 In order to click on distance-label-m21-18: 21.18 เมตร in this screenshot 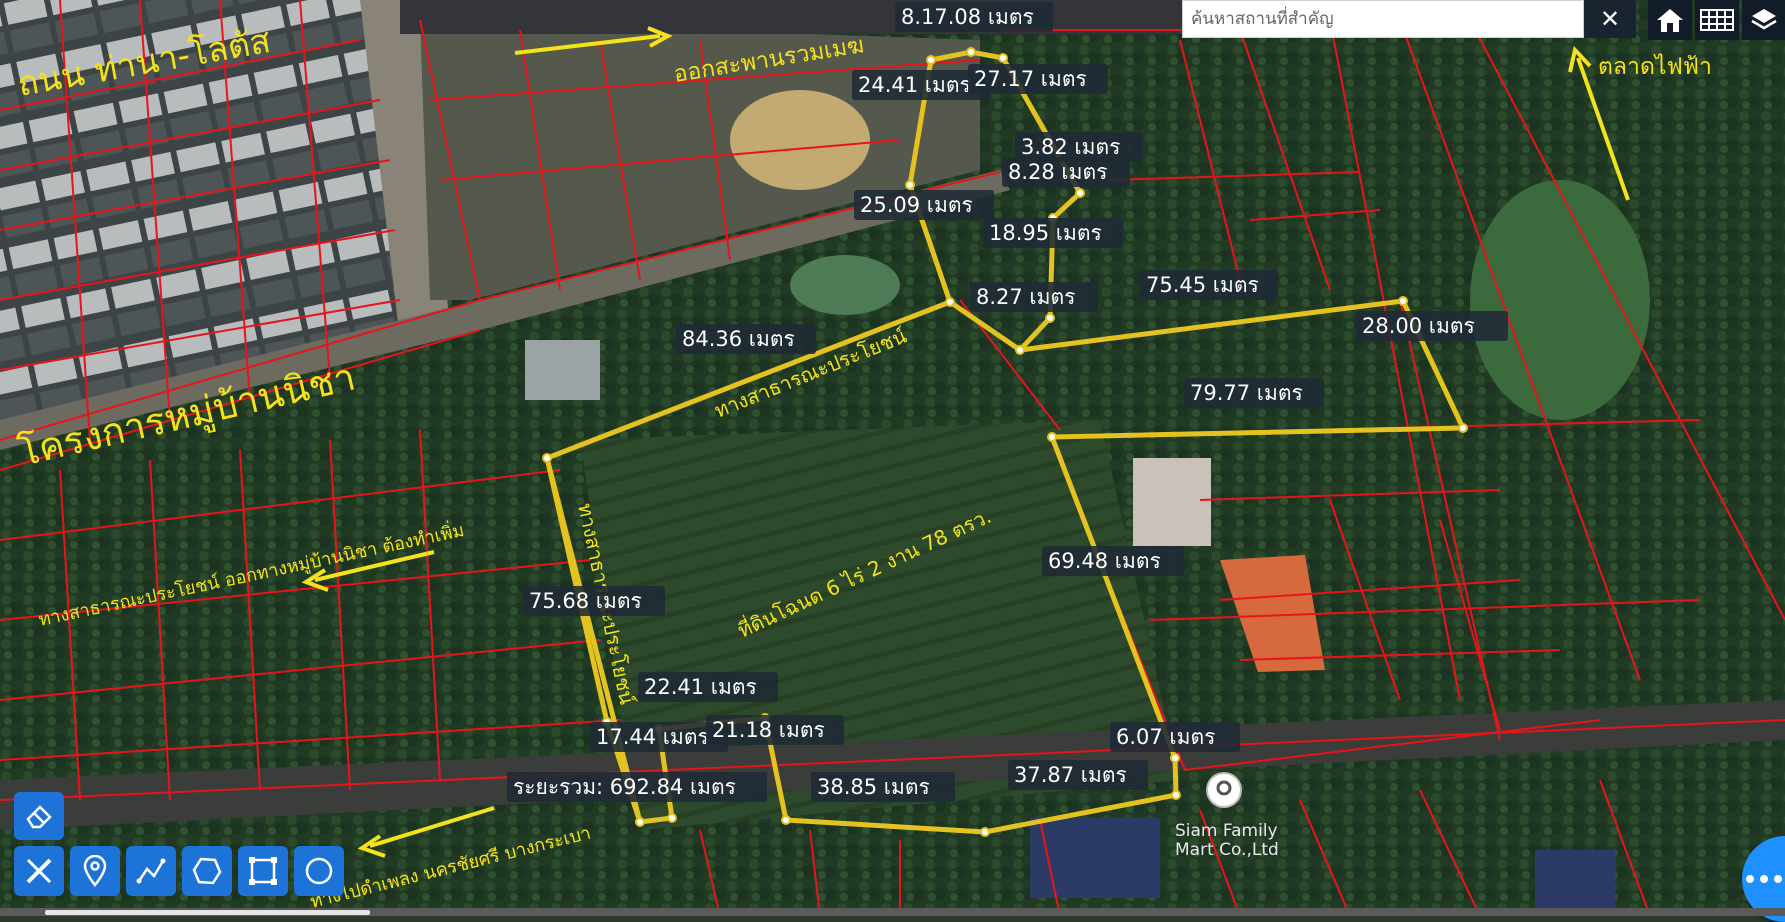, I will do `click(775, 730)`.